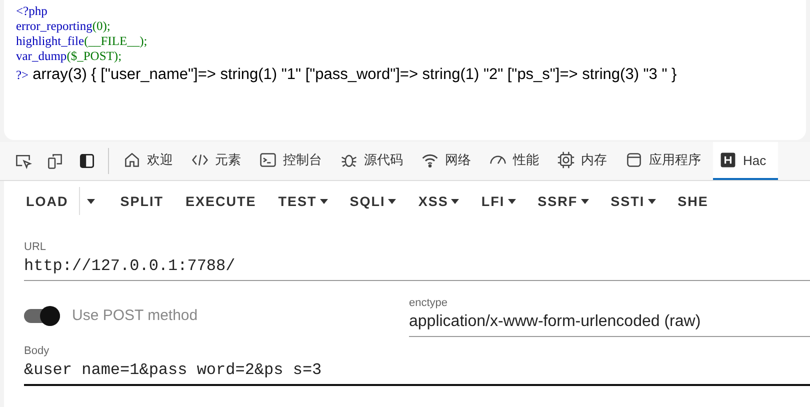 The height and width of the screenshot is (407, 810). What do you see at coordinates (609, 323) in the screenshot?
I see `enctype-field: application/x-www-form-urlencoded (raw)` at bounding box center [609, 323].